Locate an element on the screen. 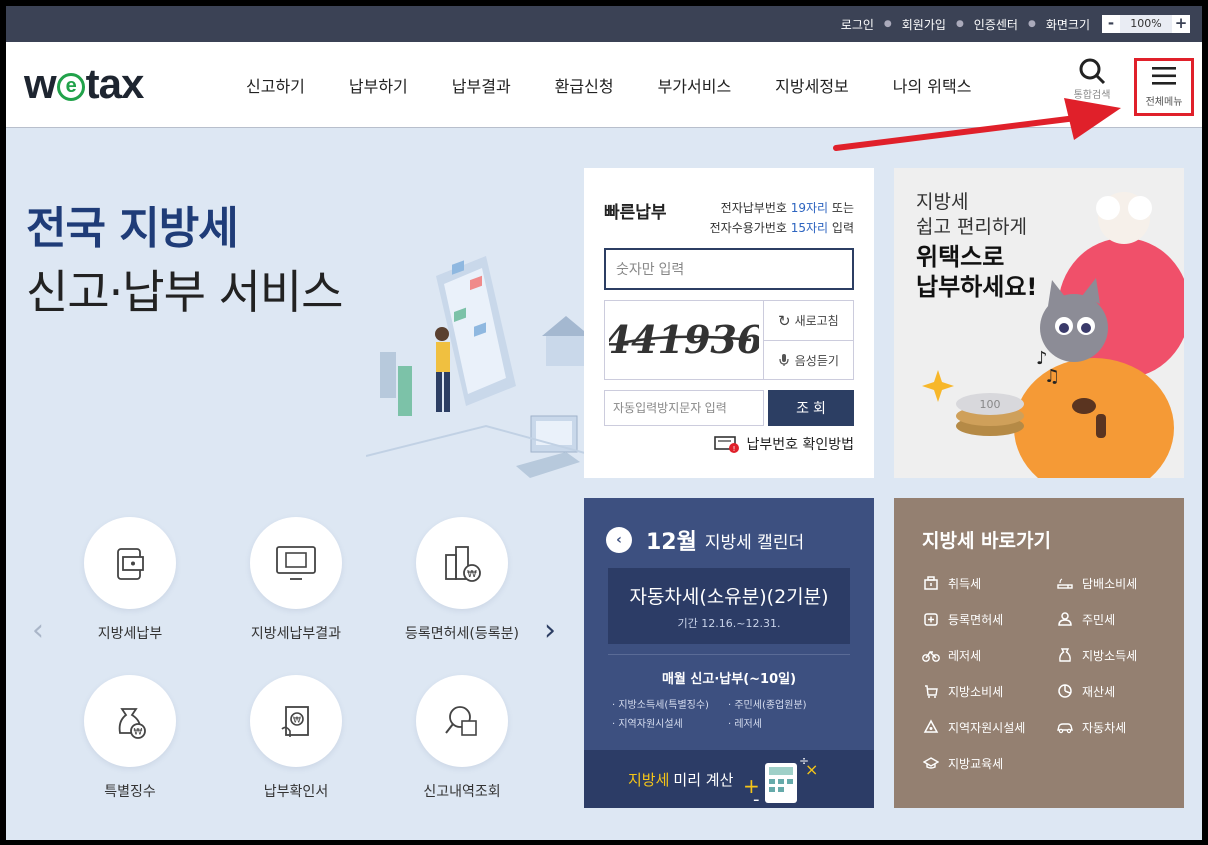  calendar-prev-icon: ‹ is located at coordinates (619, 540).